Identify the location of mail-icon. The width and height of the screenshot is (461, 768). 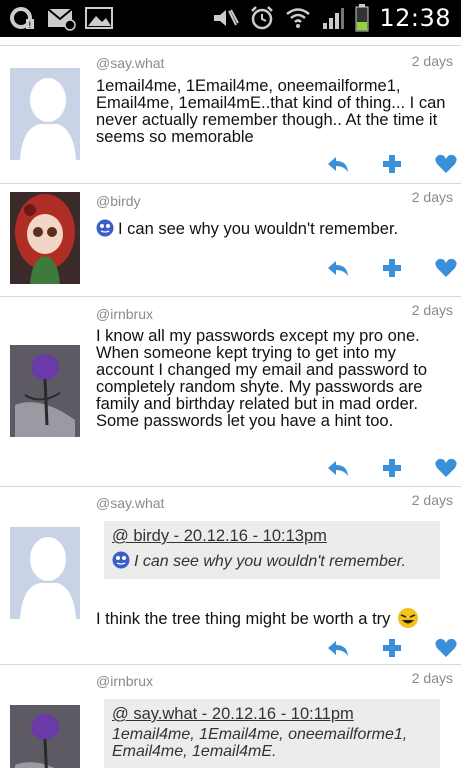
(61, 19).